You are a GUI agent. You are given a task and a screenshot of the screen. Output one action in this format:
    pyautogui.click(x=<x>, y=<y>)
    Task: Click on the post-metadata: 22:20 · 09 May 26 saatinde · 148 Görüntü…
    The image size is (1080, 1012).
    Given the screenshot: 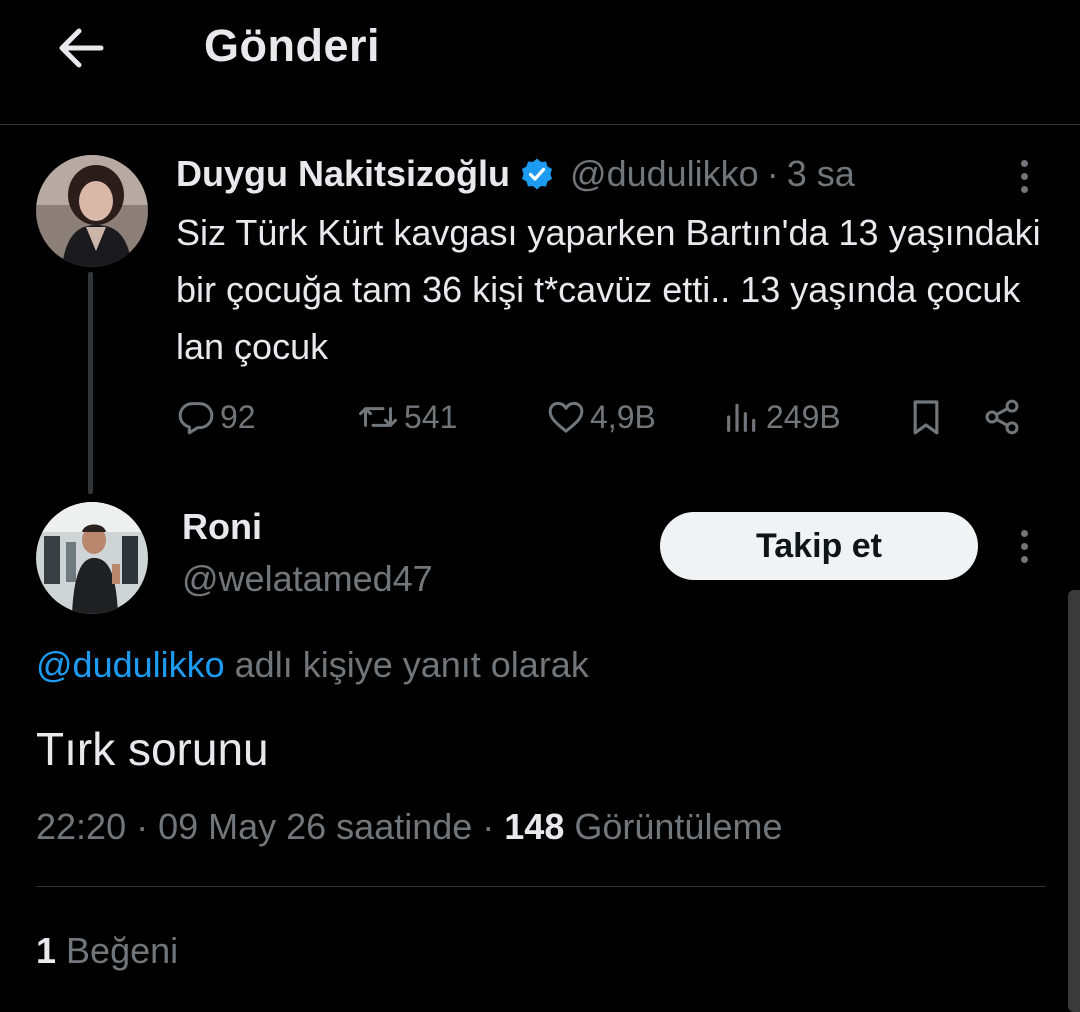 What is the action you would take?
    pyautogui.click(x=409, y=827)
    